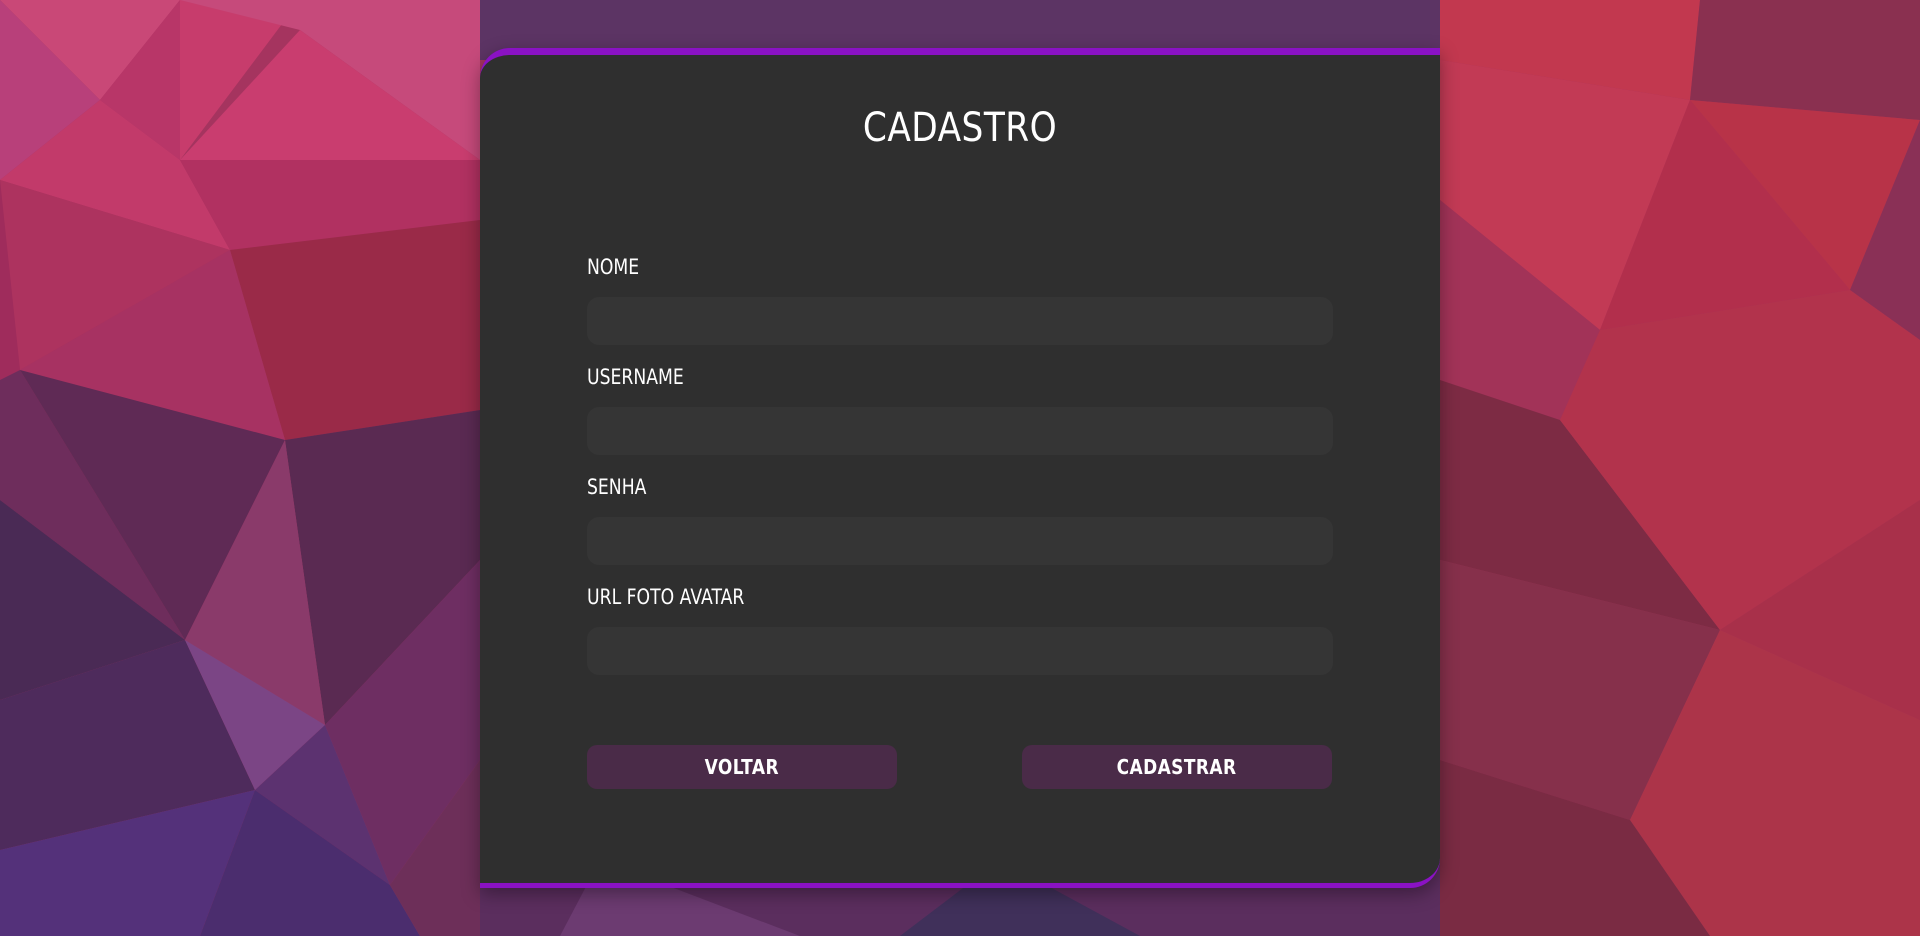 This screenshot has width=1920, height=938. I want to click on back-button: VOLTAR, so click(742, 767).